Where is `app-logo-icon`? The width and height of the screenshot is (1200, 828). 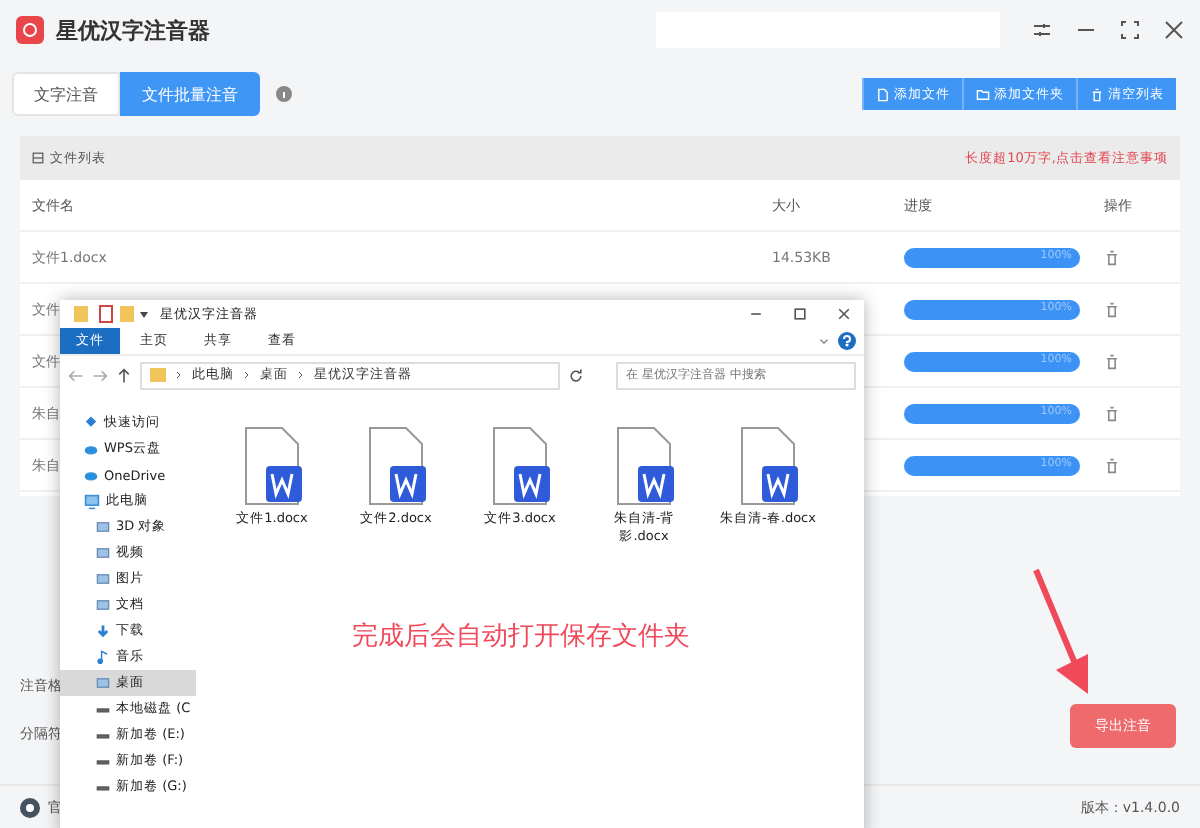
app-logo-icon is located at coordinates (30, 30).